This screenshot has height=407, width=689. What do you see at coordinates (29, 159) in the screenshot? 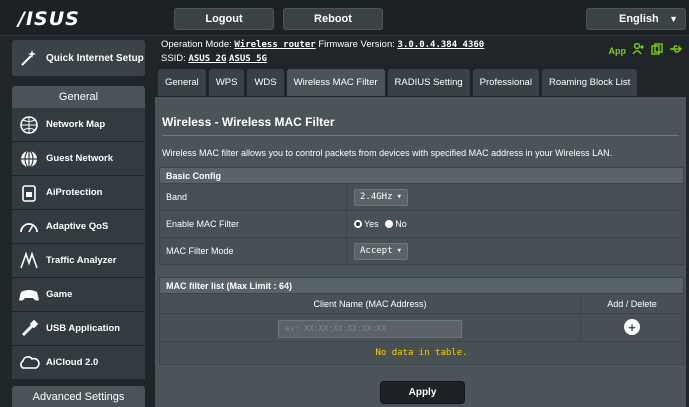
I see `globe-icon` at bounding box center [29, 159].